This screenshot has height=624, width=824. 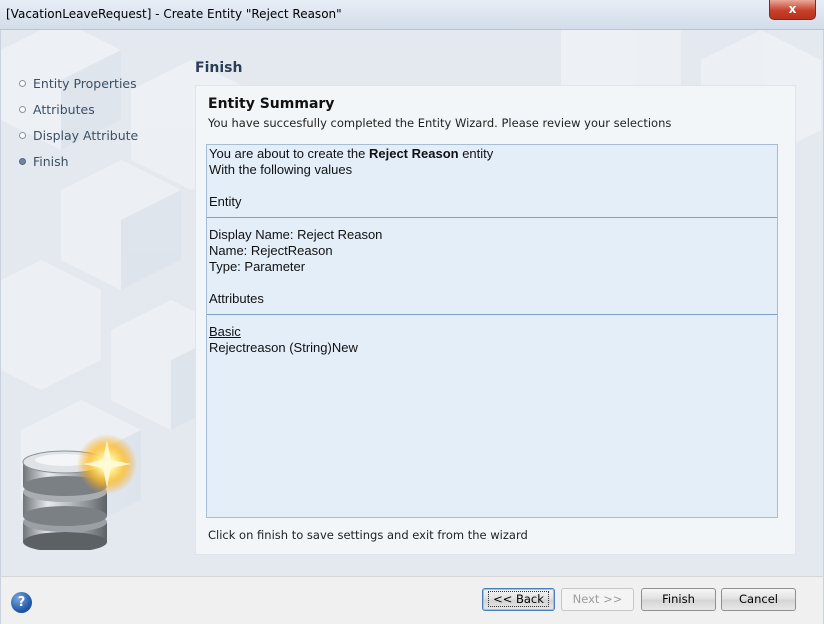 What do you see at coordinates (413, 153) in the screenshot?
I see `entity-name: Reject Reason` at bounding box center [413, 153].